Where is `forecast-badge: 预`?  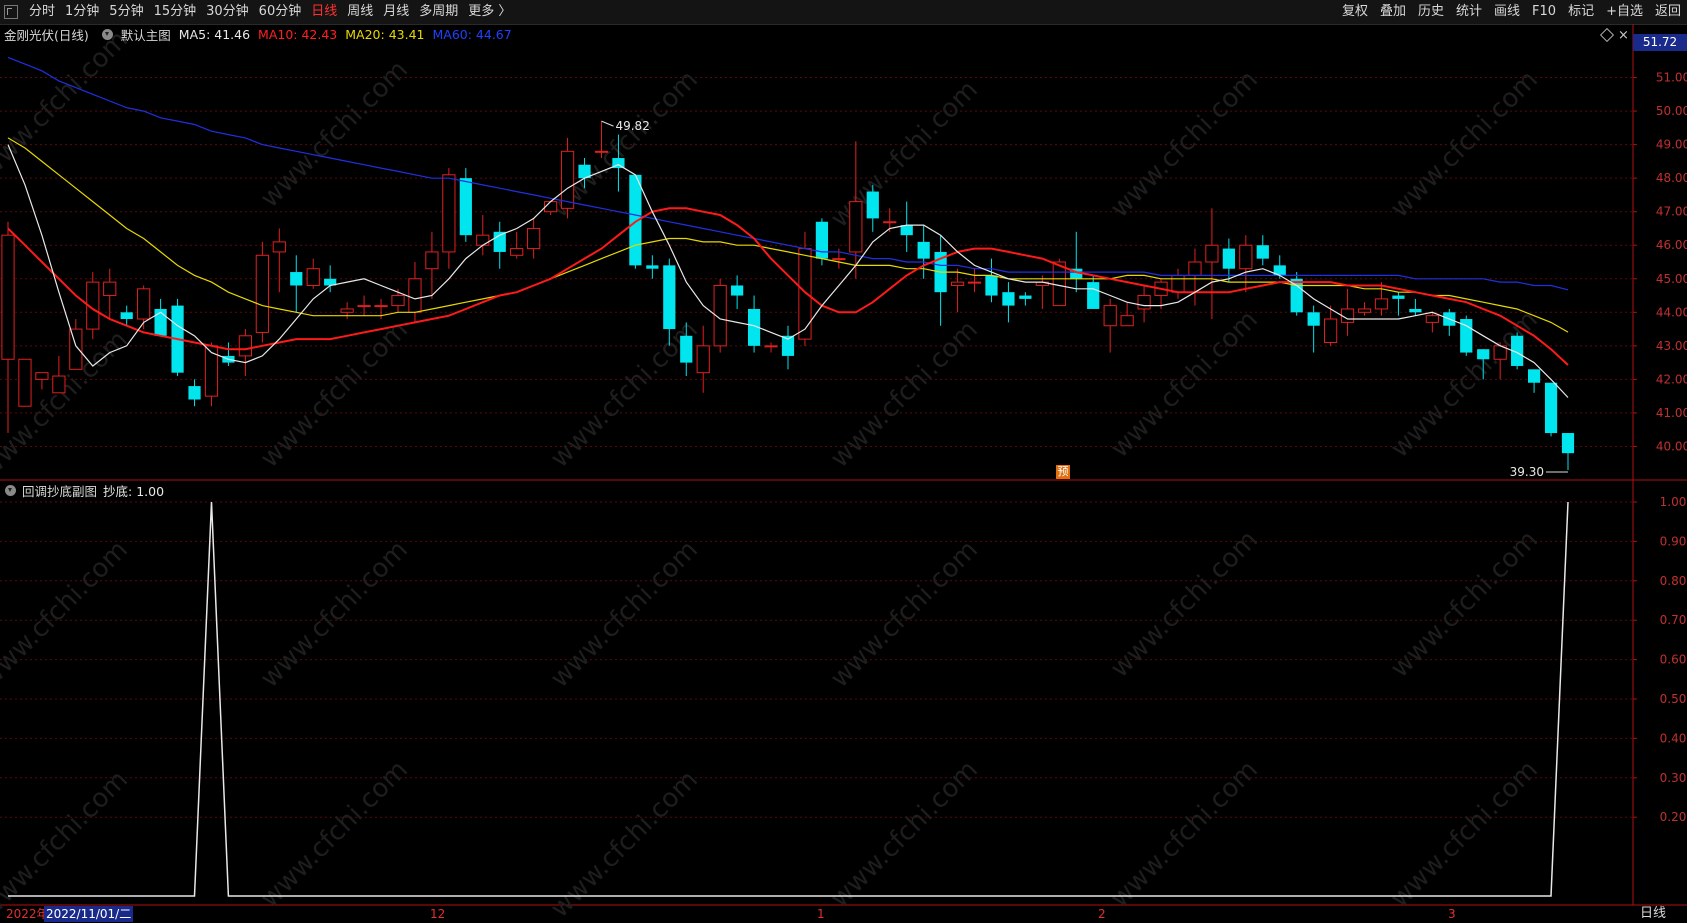 forecast-badge: 预 is located at coordinates (1063, 472).